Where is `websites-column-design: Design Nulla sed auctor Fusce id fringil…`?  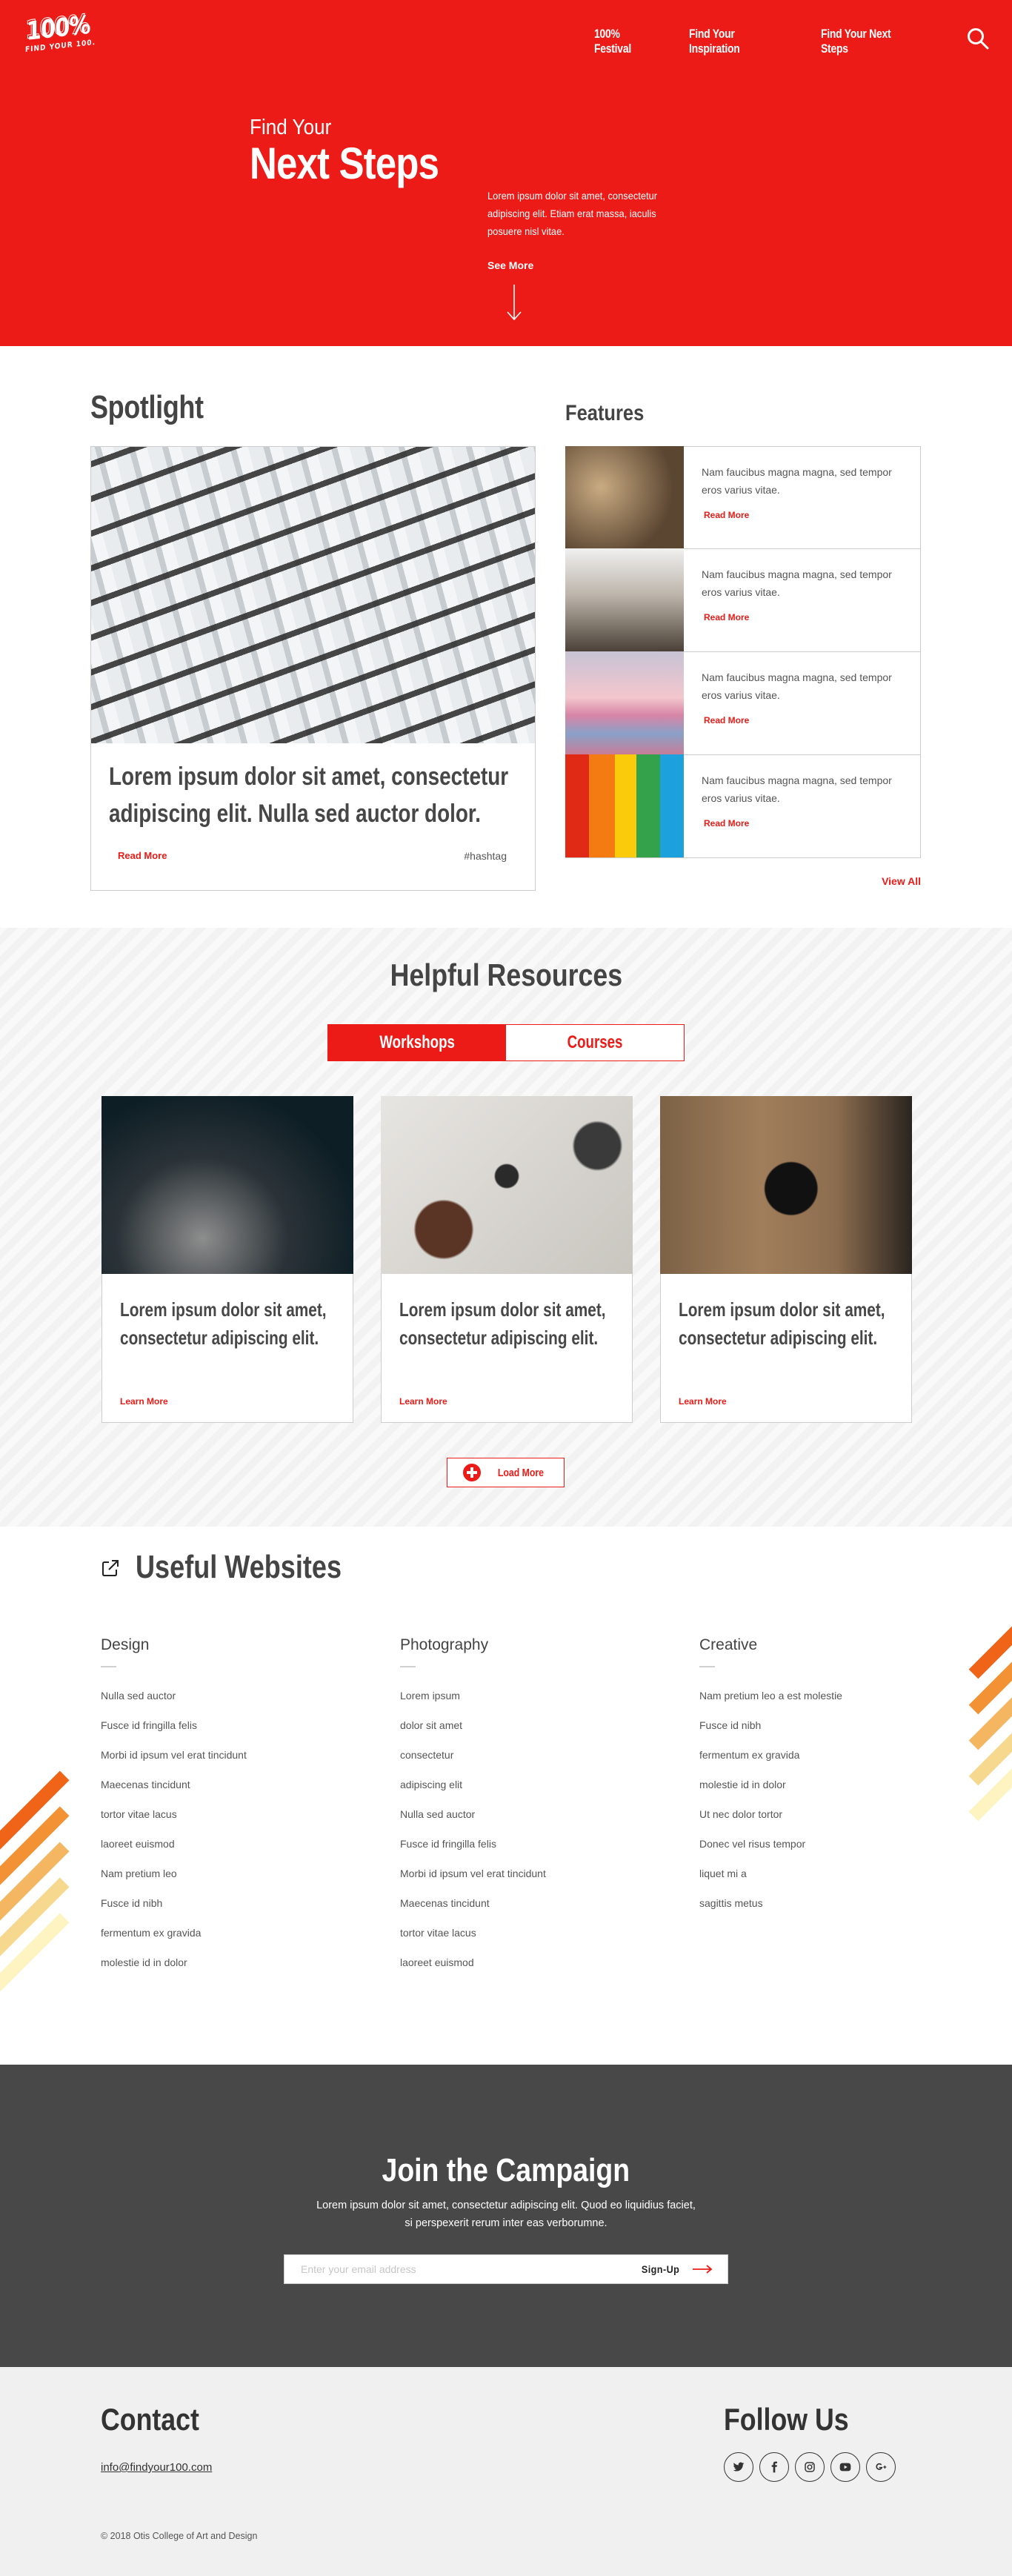 websites-column-design: Design Nulla sed auctor Fusce id fringil… is located at coordinates (227, 1810).